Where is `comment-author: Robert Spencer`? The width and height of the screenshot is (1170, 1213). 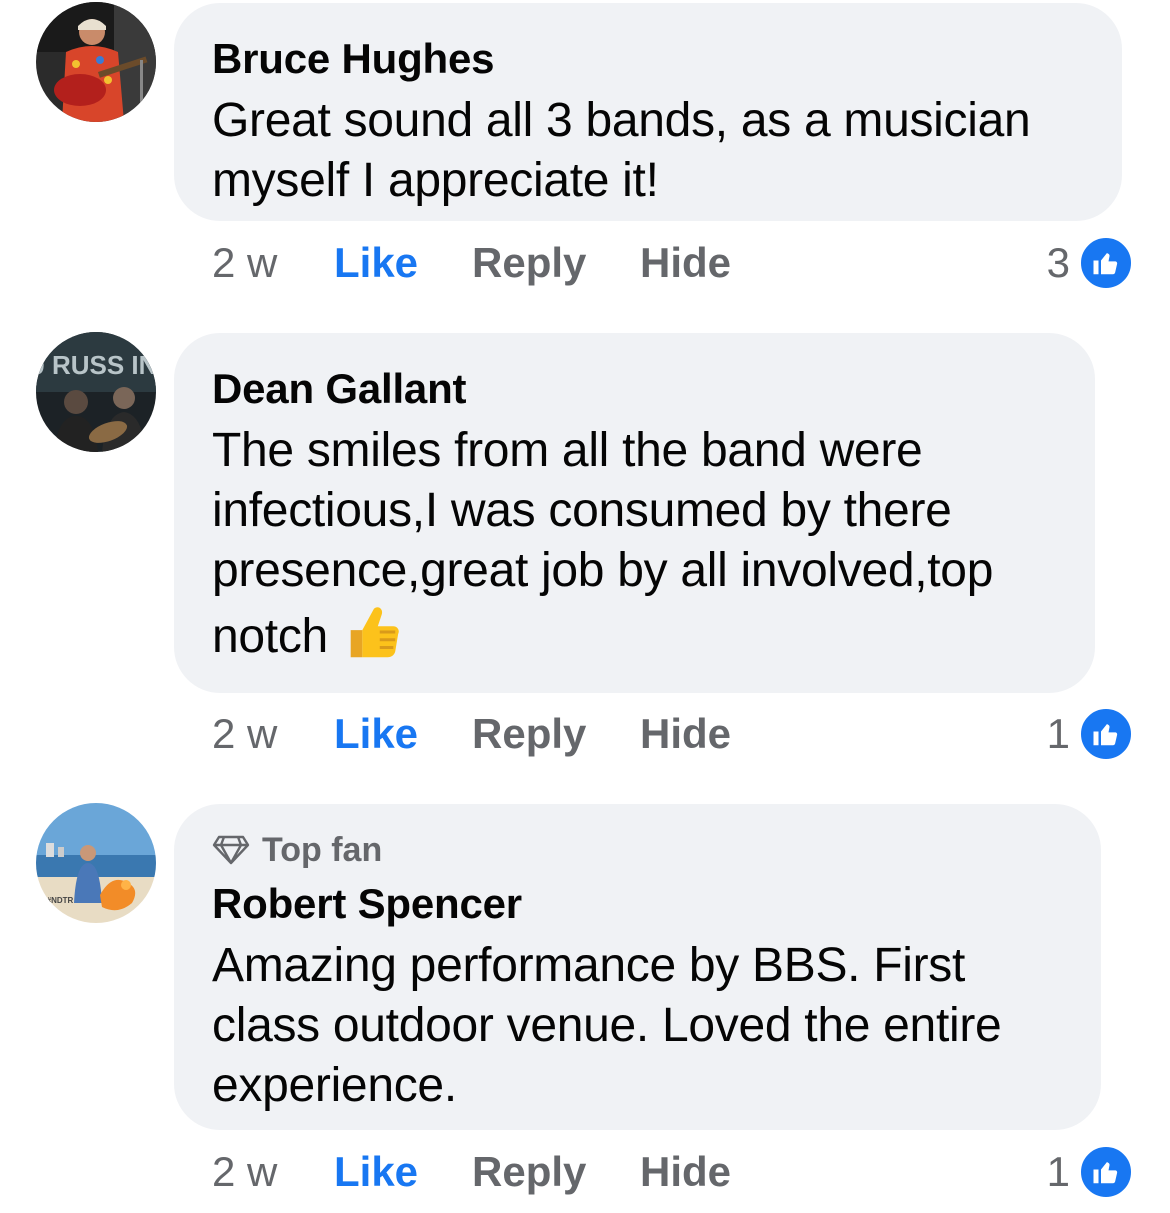 comment-author: Robert Spencer is located at coordinates (637, 904).